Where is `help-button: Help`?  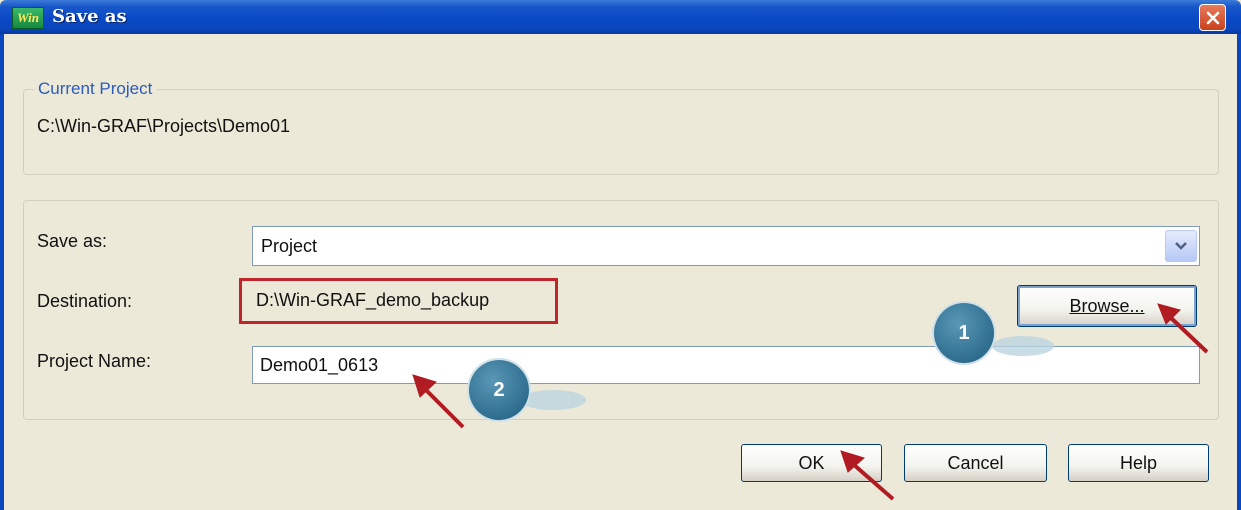
help-button: Help is located at coordinates (1138, 463).